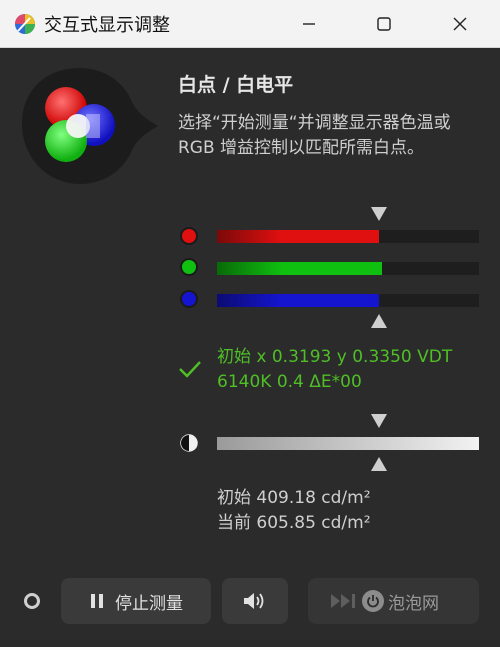 This screenshot has height=647, width=500. What do you see at coordinates (298, 236) in the screenshot?
I see `red-channel-fill` at bounding box center [298, 236].